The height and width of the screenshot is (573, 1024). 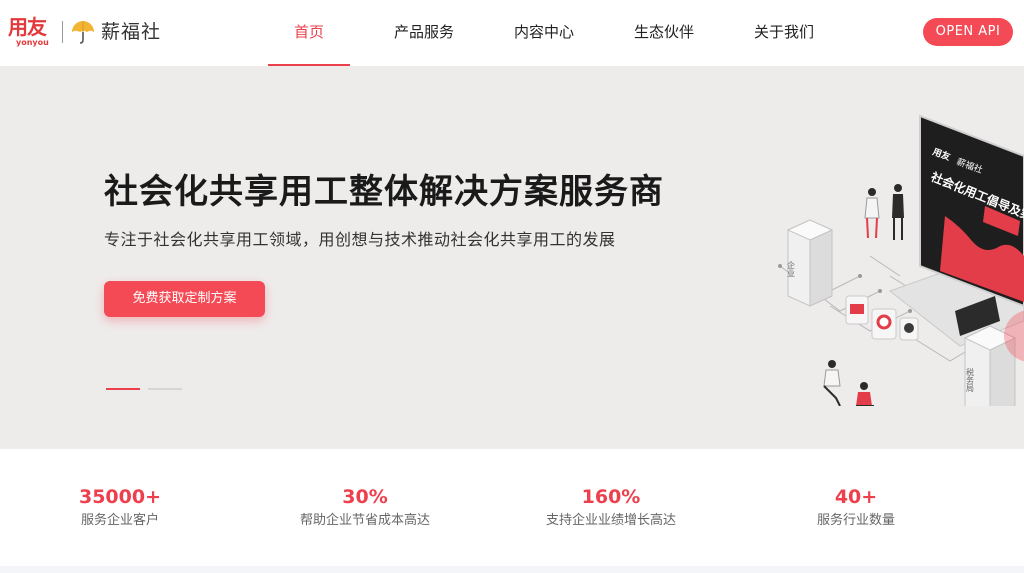 What do you see at coordinates (184, 299) in the screenshot?
I see `get-custom-plan-button: 免费获取定制方案` at bounding box center [184, 299].